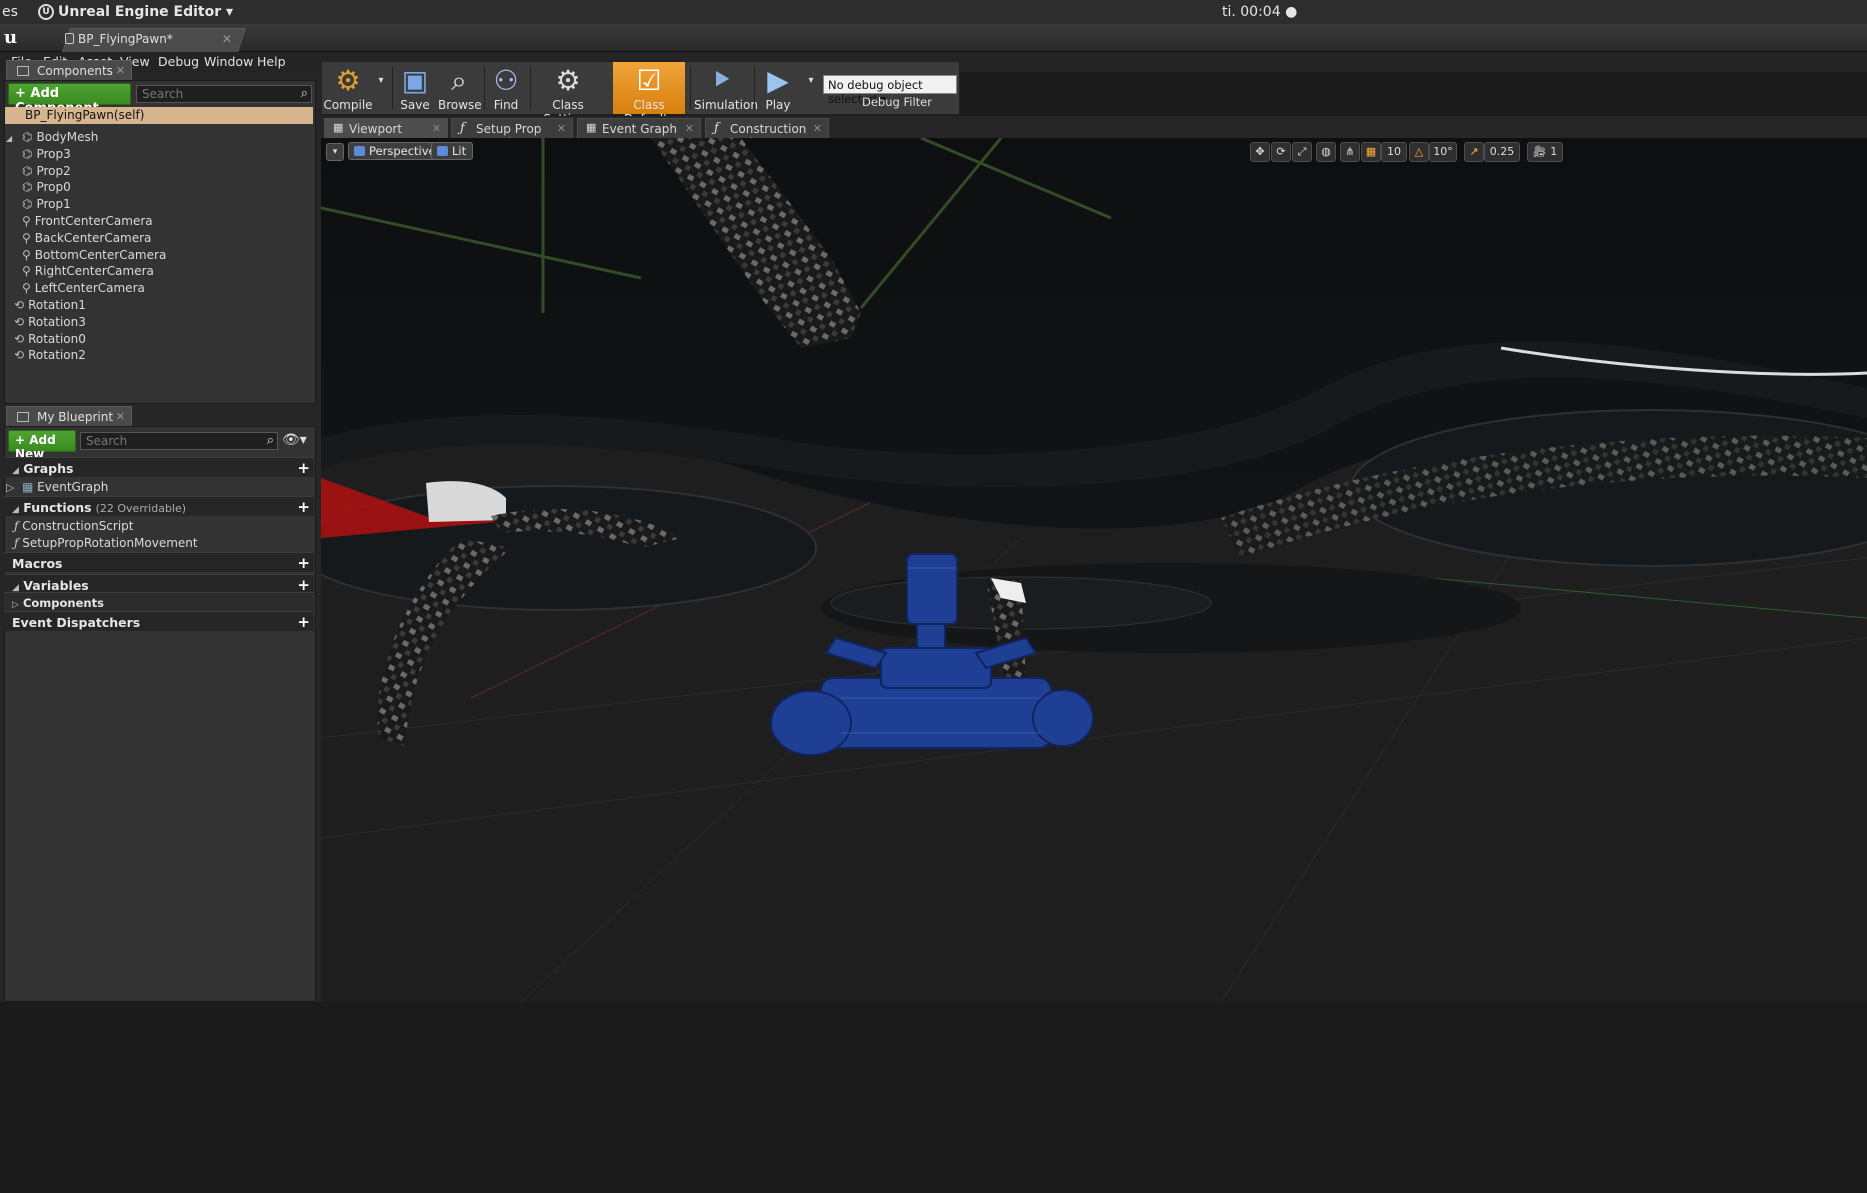 Image resolution: width=1867 pixels, height=1193 pixels. What do you see at coordinates (335, 152) in the screenshot?
I see `viewport-options-dropdown: ▾` at bounding box center [335, 152].